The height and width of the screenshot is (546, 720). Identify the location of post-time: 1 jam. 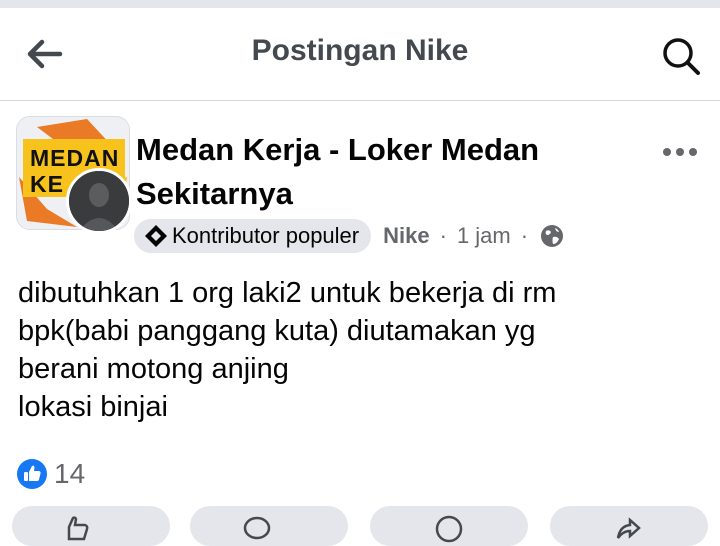
(484, 236).